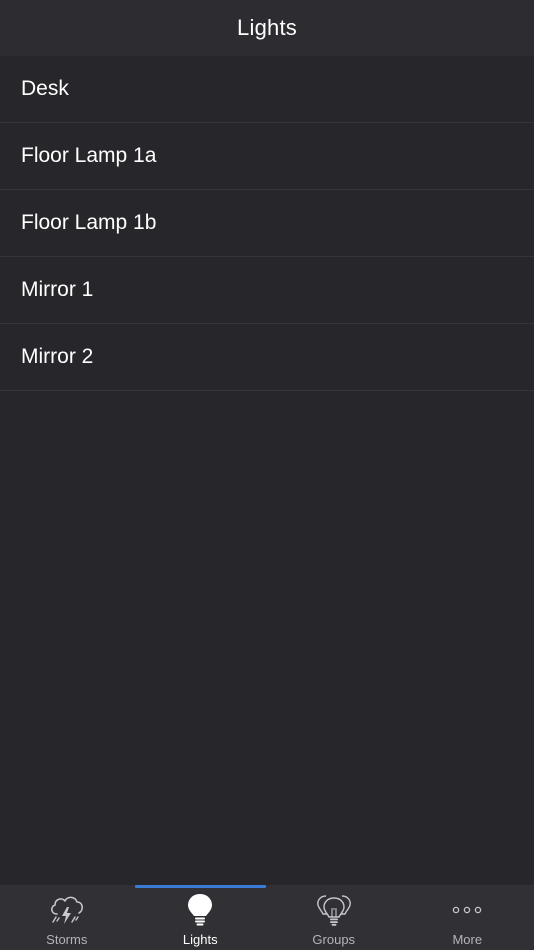  I want to click on page-title: Lights, so click(267, 27).